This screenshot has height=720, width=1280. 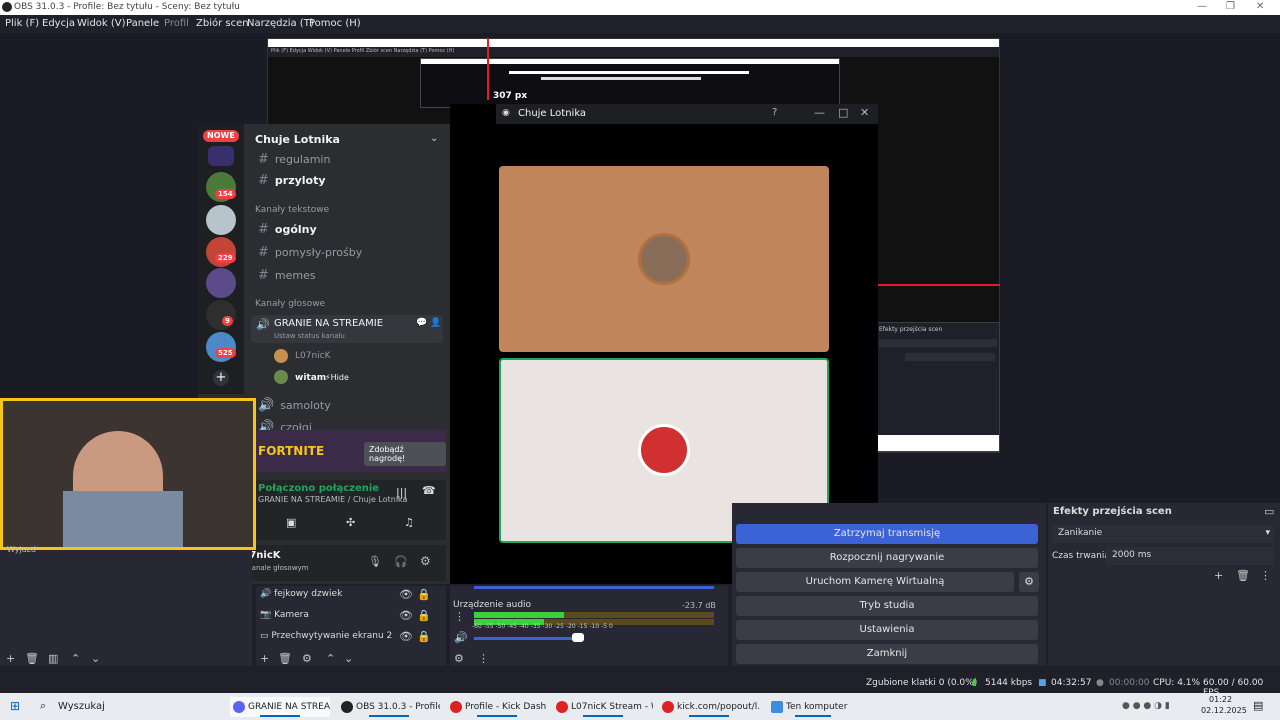 What do you see at coordinates (578, 637) in the screenshot?
I see `volume-slider-handle` at bounding box center [578, 637].